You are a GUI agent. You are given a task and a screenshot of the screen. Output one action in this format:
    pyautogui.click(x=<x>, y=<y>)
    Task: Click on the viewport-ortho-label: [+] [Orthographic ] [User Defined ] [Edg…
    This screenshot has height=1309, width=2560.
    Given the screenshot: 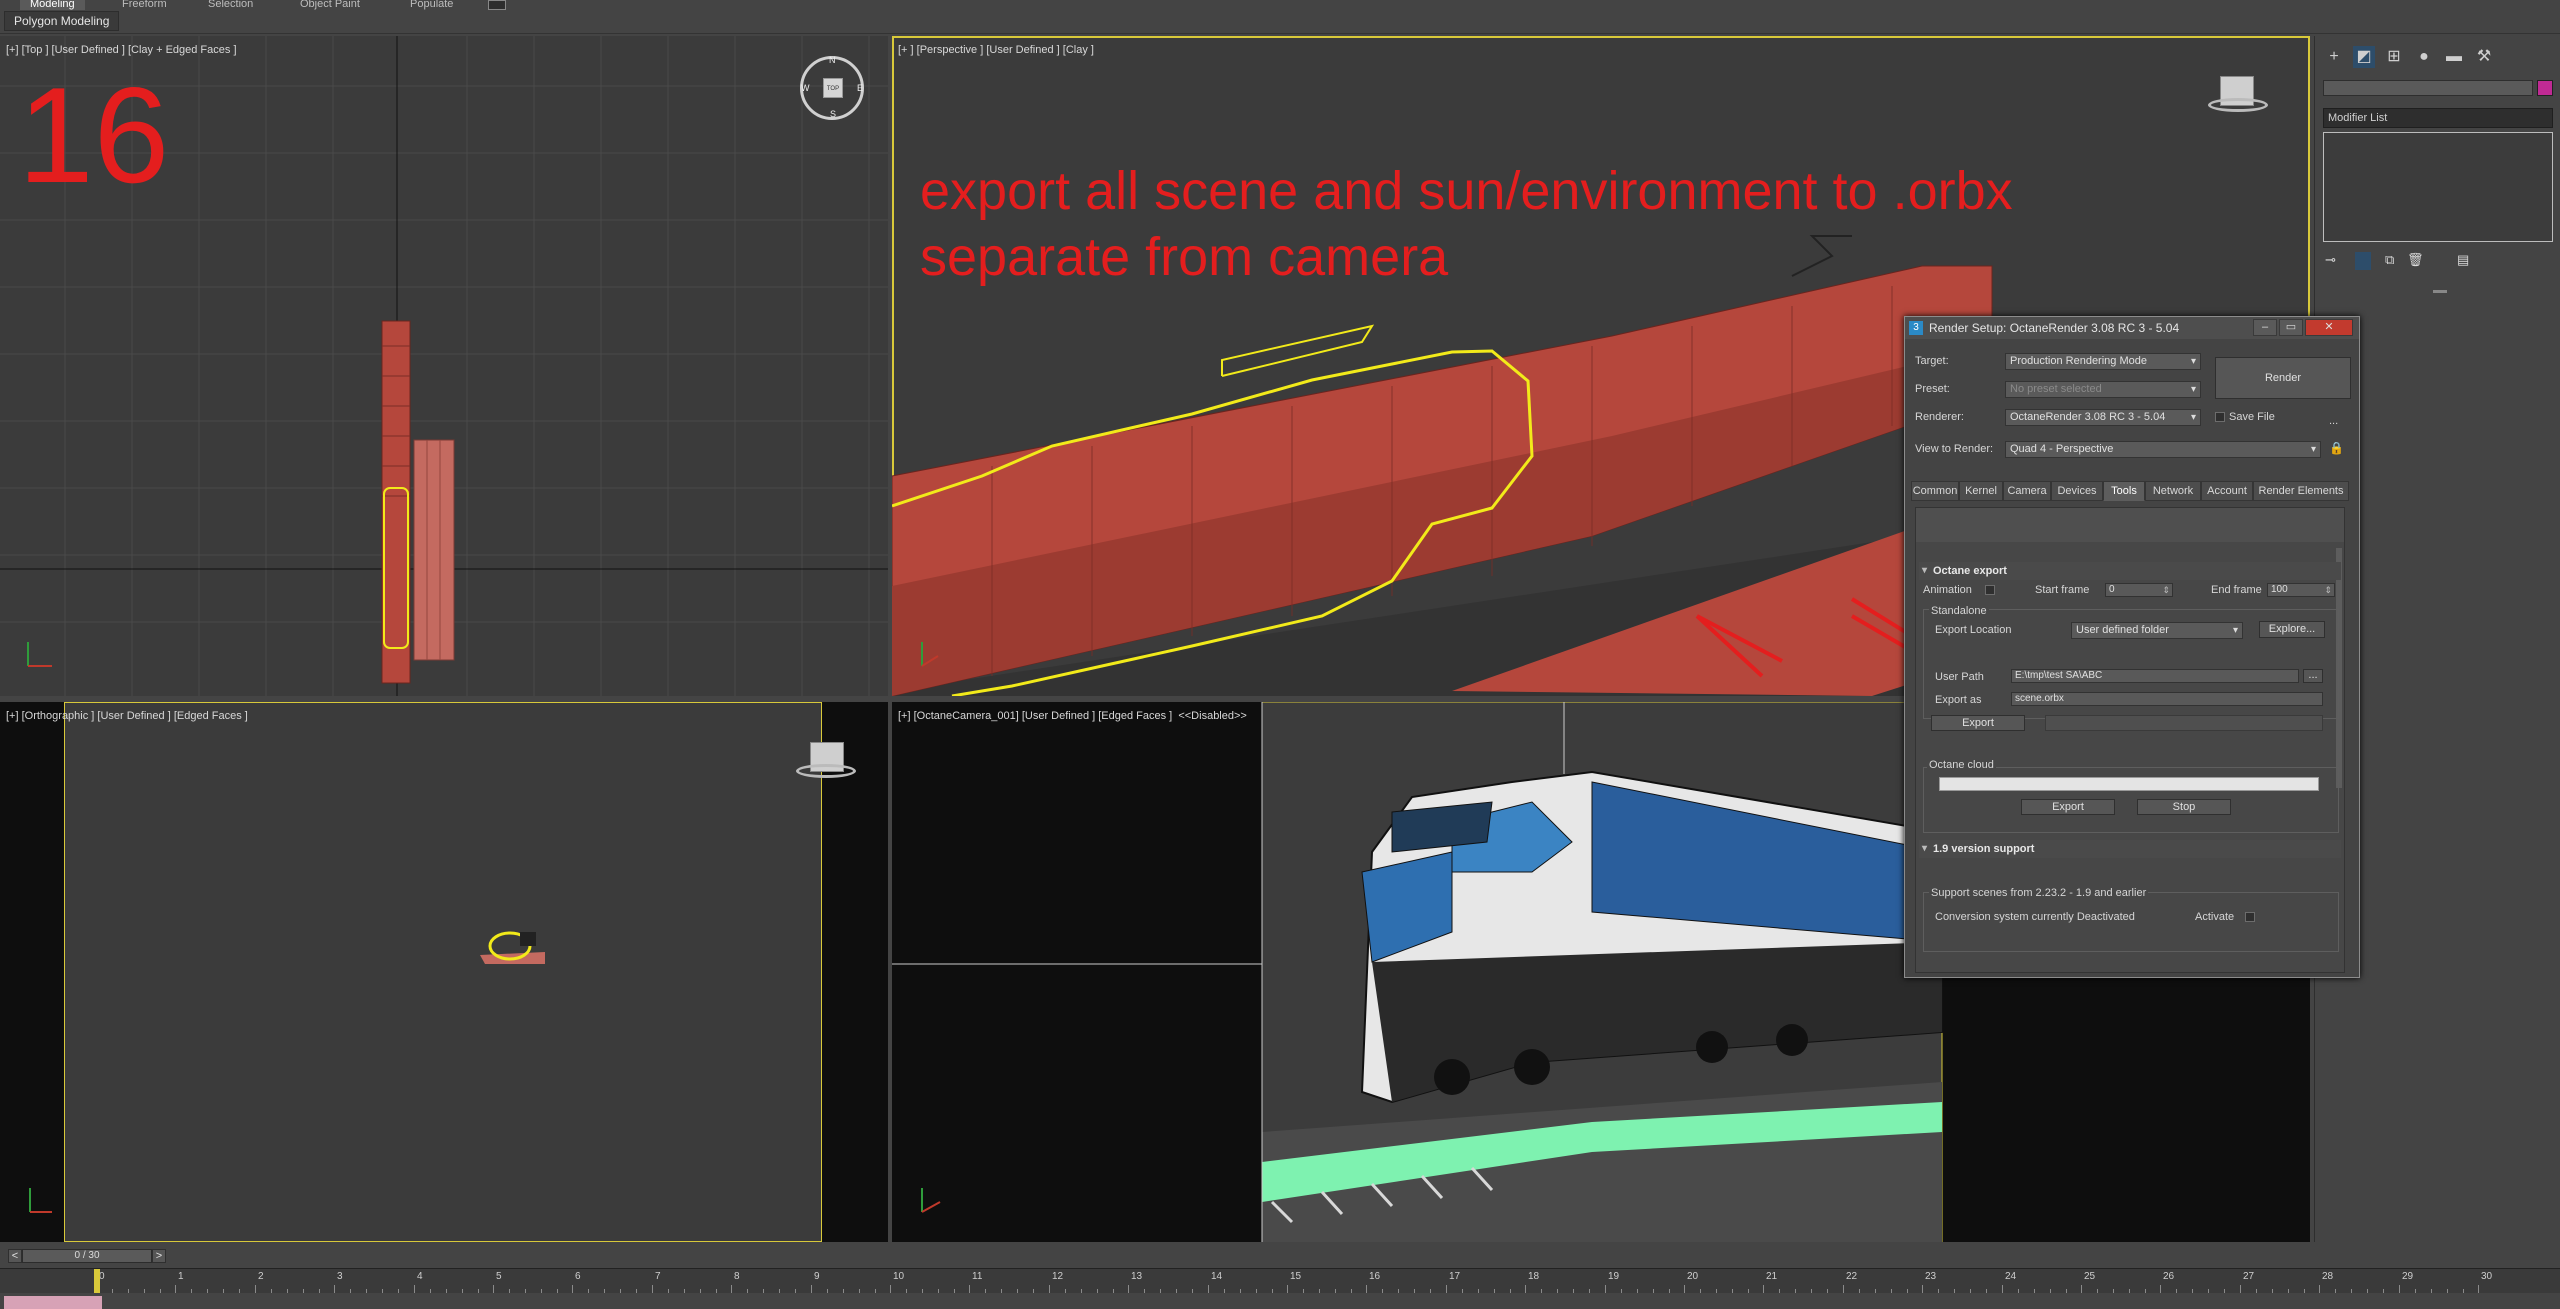 What is the action you would take?
    pyautogui.click(x=127, y=716)
    